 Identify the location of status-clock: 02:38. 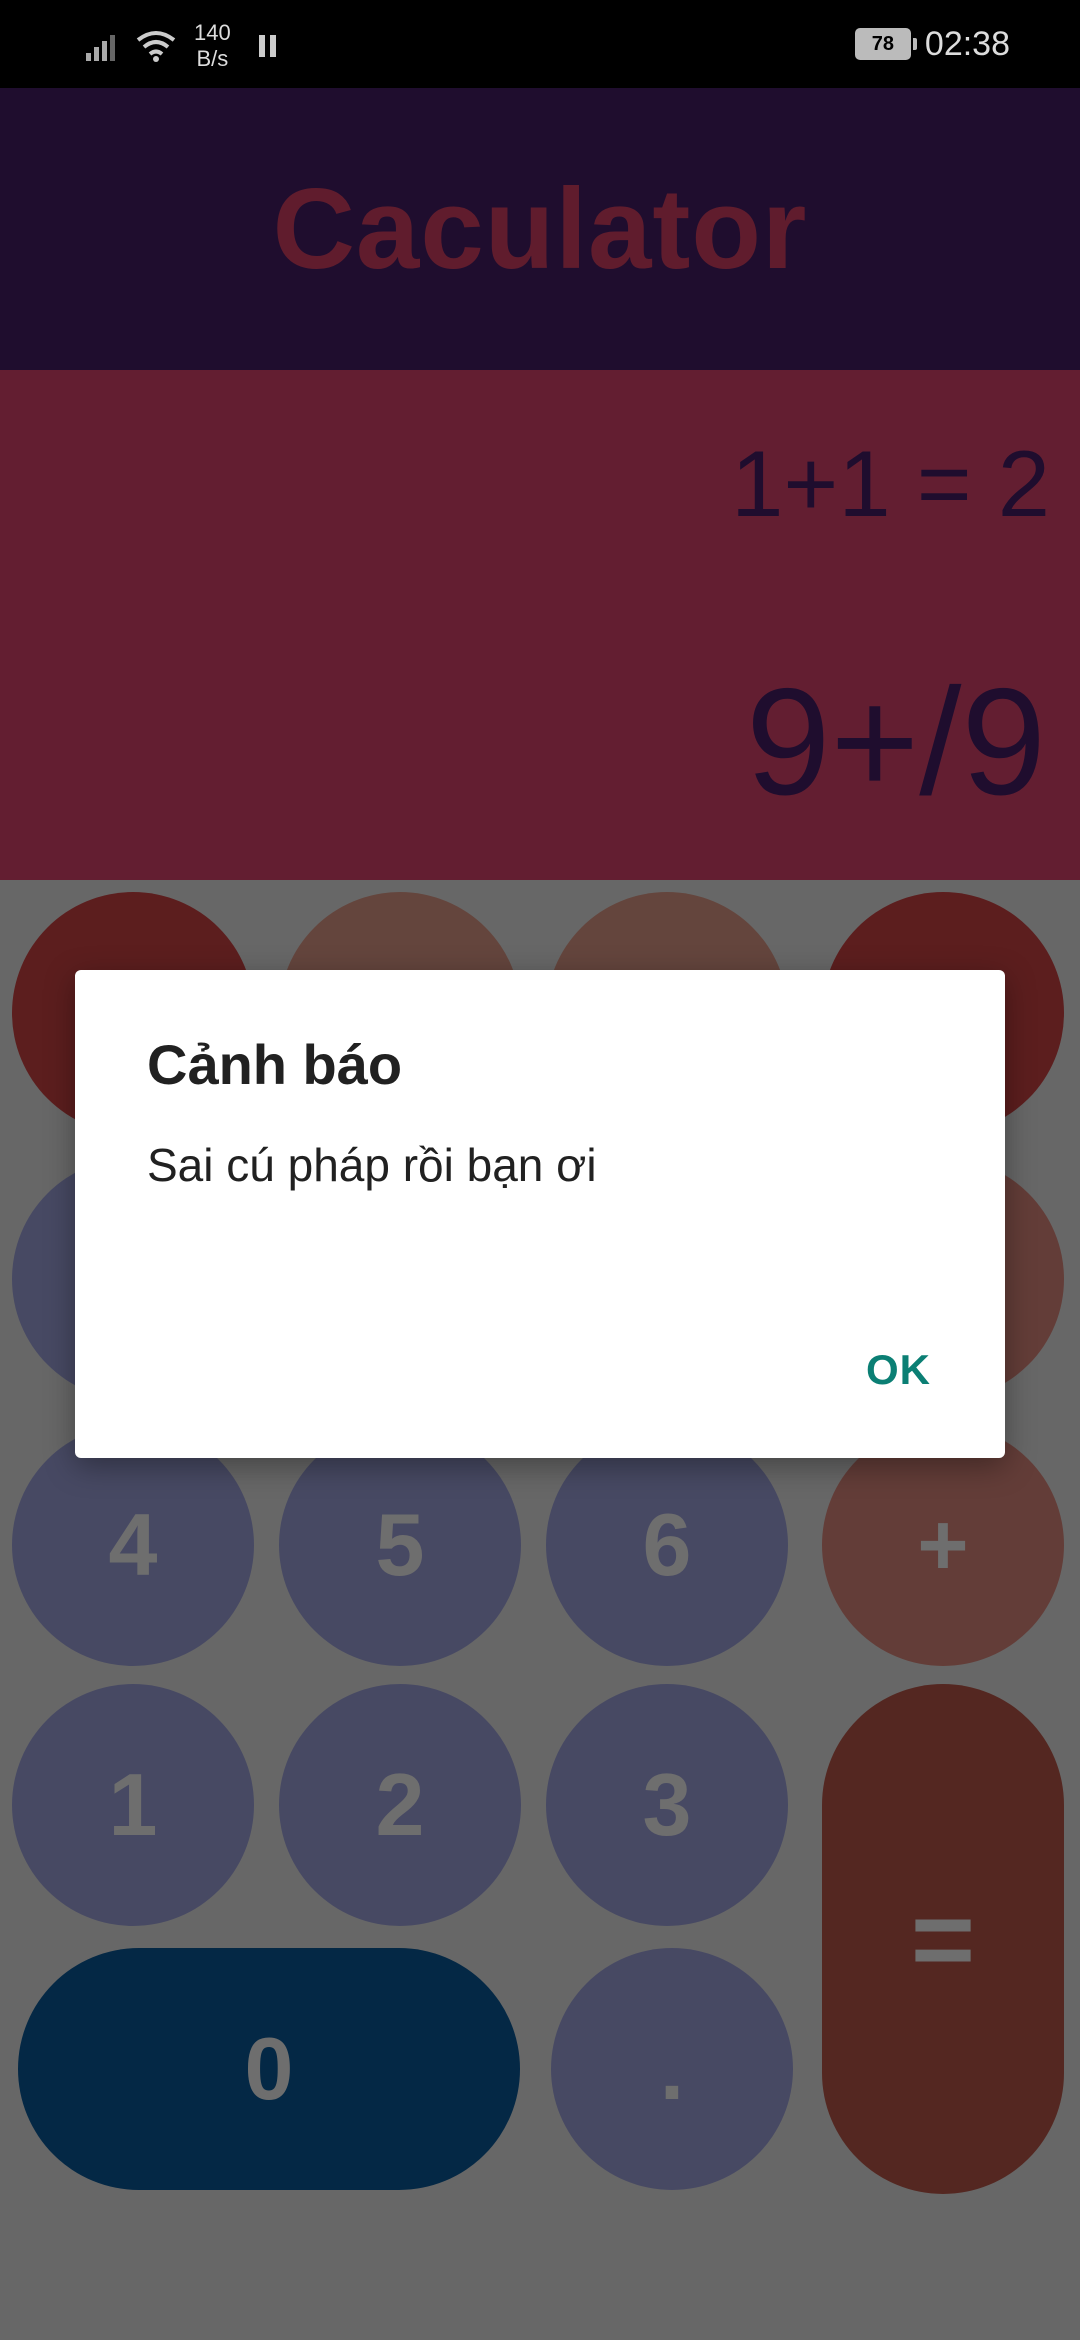
(967, 43).